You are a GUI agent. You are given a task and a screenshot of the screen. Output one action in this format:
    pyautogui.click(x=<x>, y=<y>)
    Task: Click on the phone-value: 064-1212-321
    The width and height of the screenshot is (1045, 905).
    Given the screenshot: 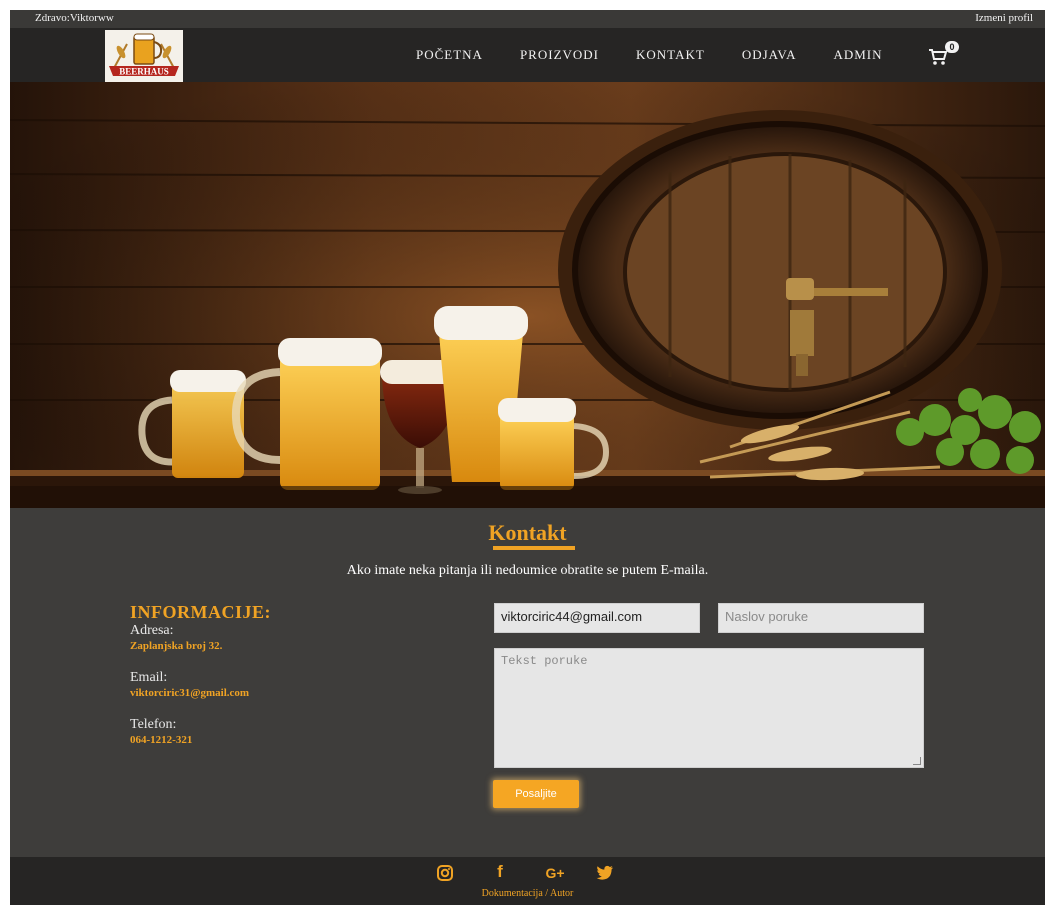 What is the action you would take?
    pyautogui.click(x=161, y=740)
    